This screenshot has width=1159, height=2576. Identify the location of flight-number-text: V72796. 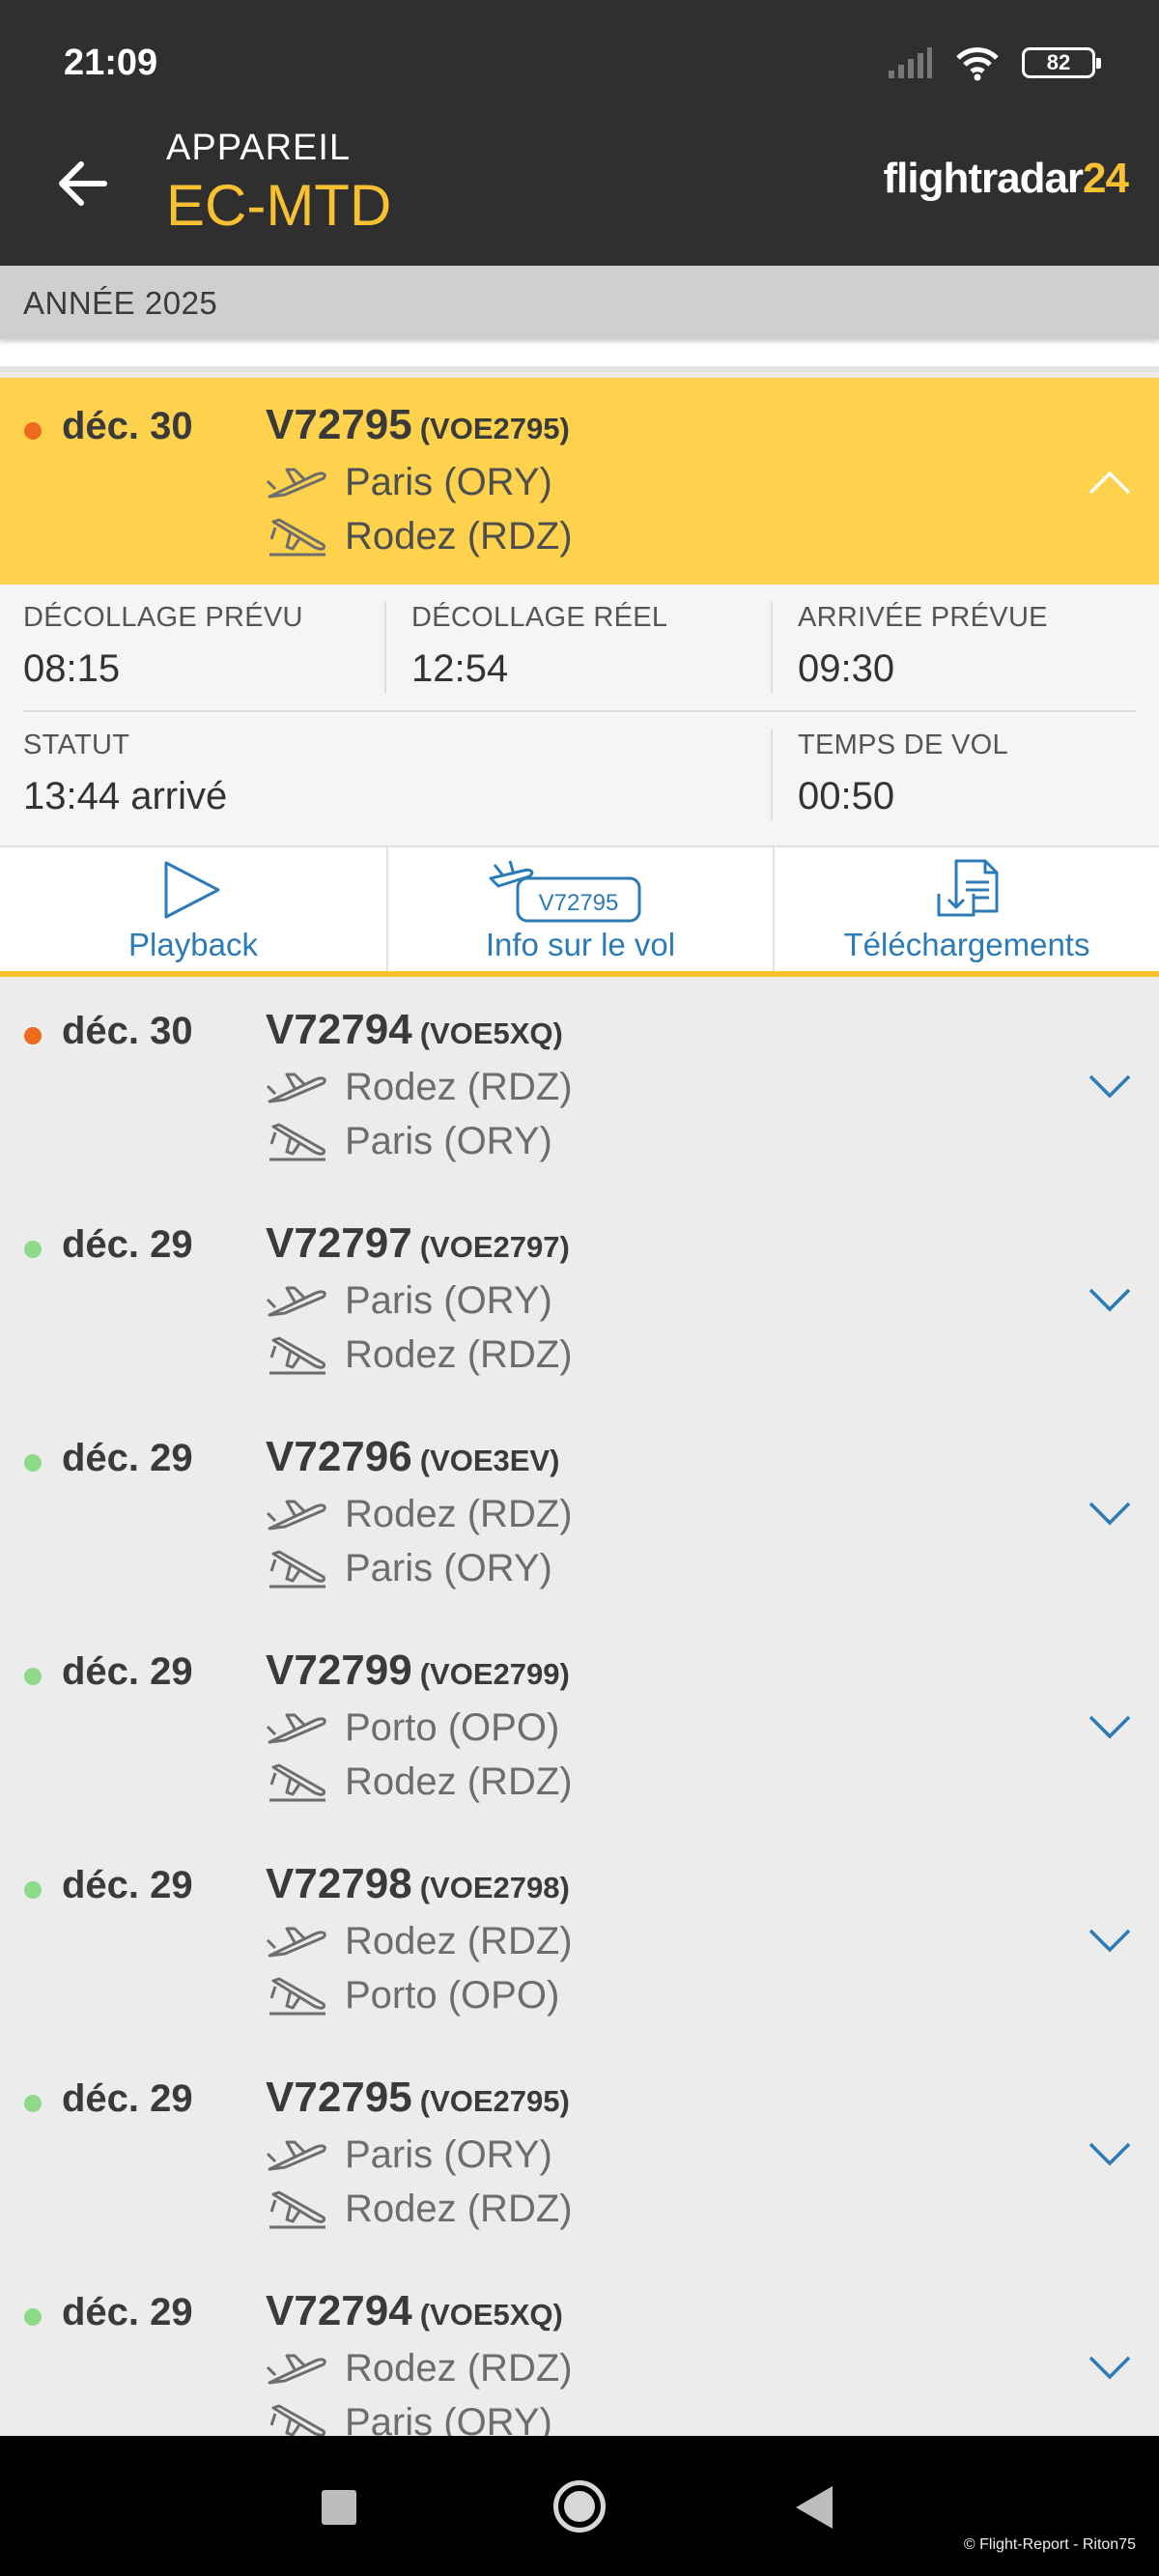
(339, 1457).